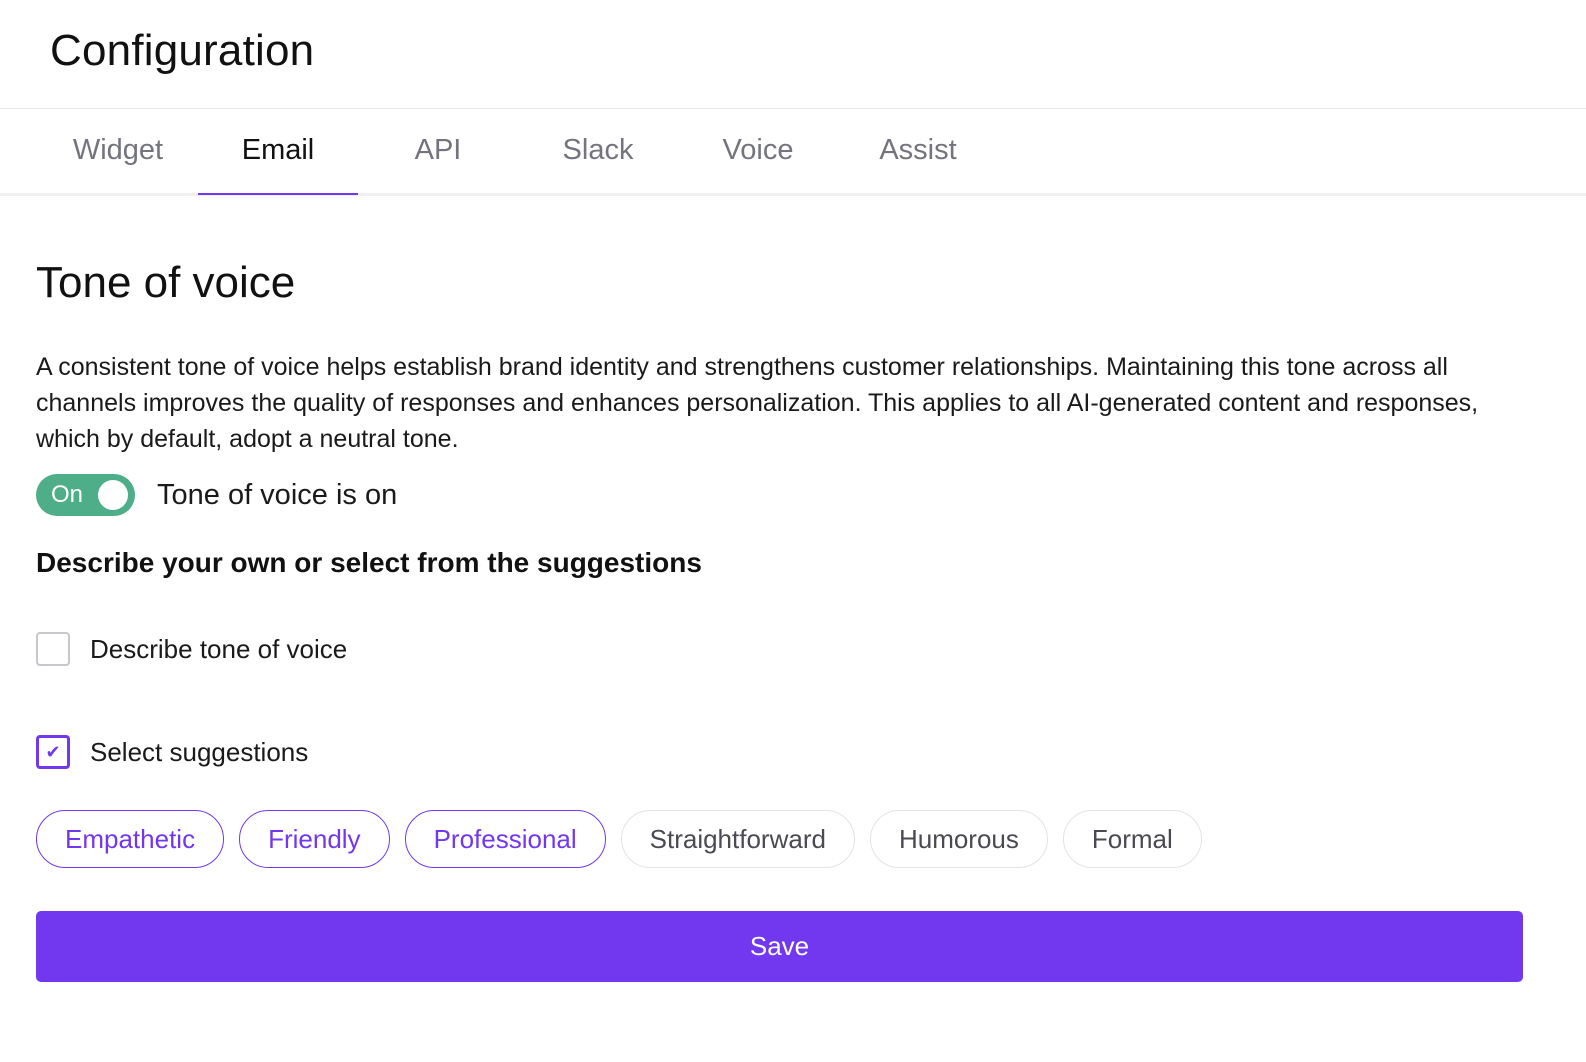 Image resolution: width=1586 pixels, height=1062 pixels. What do you see at coordinates (314, 839) in the screenshot?
I see `chip-friendly: Friendly` at bounding box center [314, 839].